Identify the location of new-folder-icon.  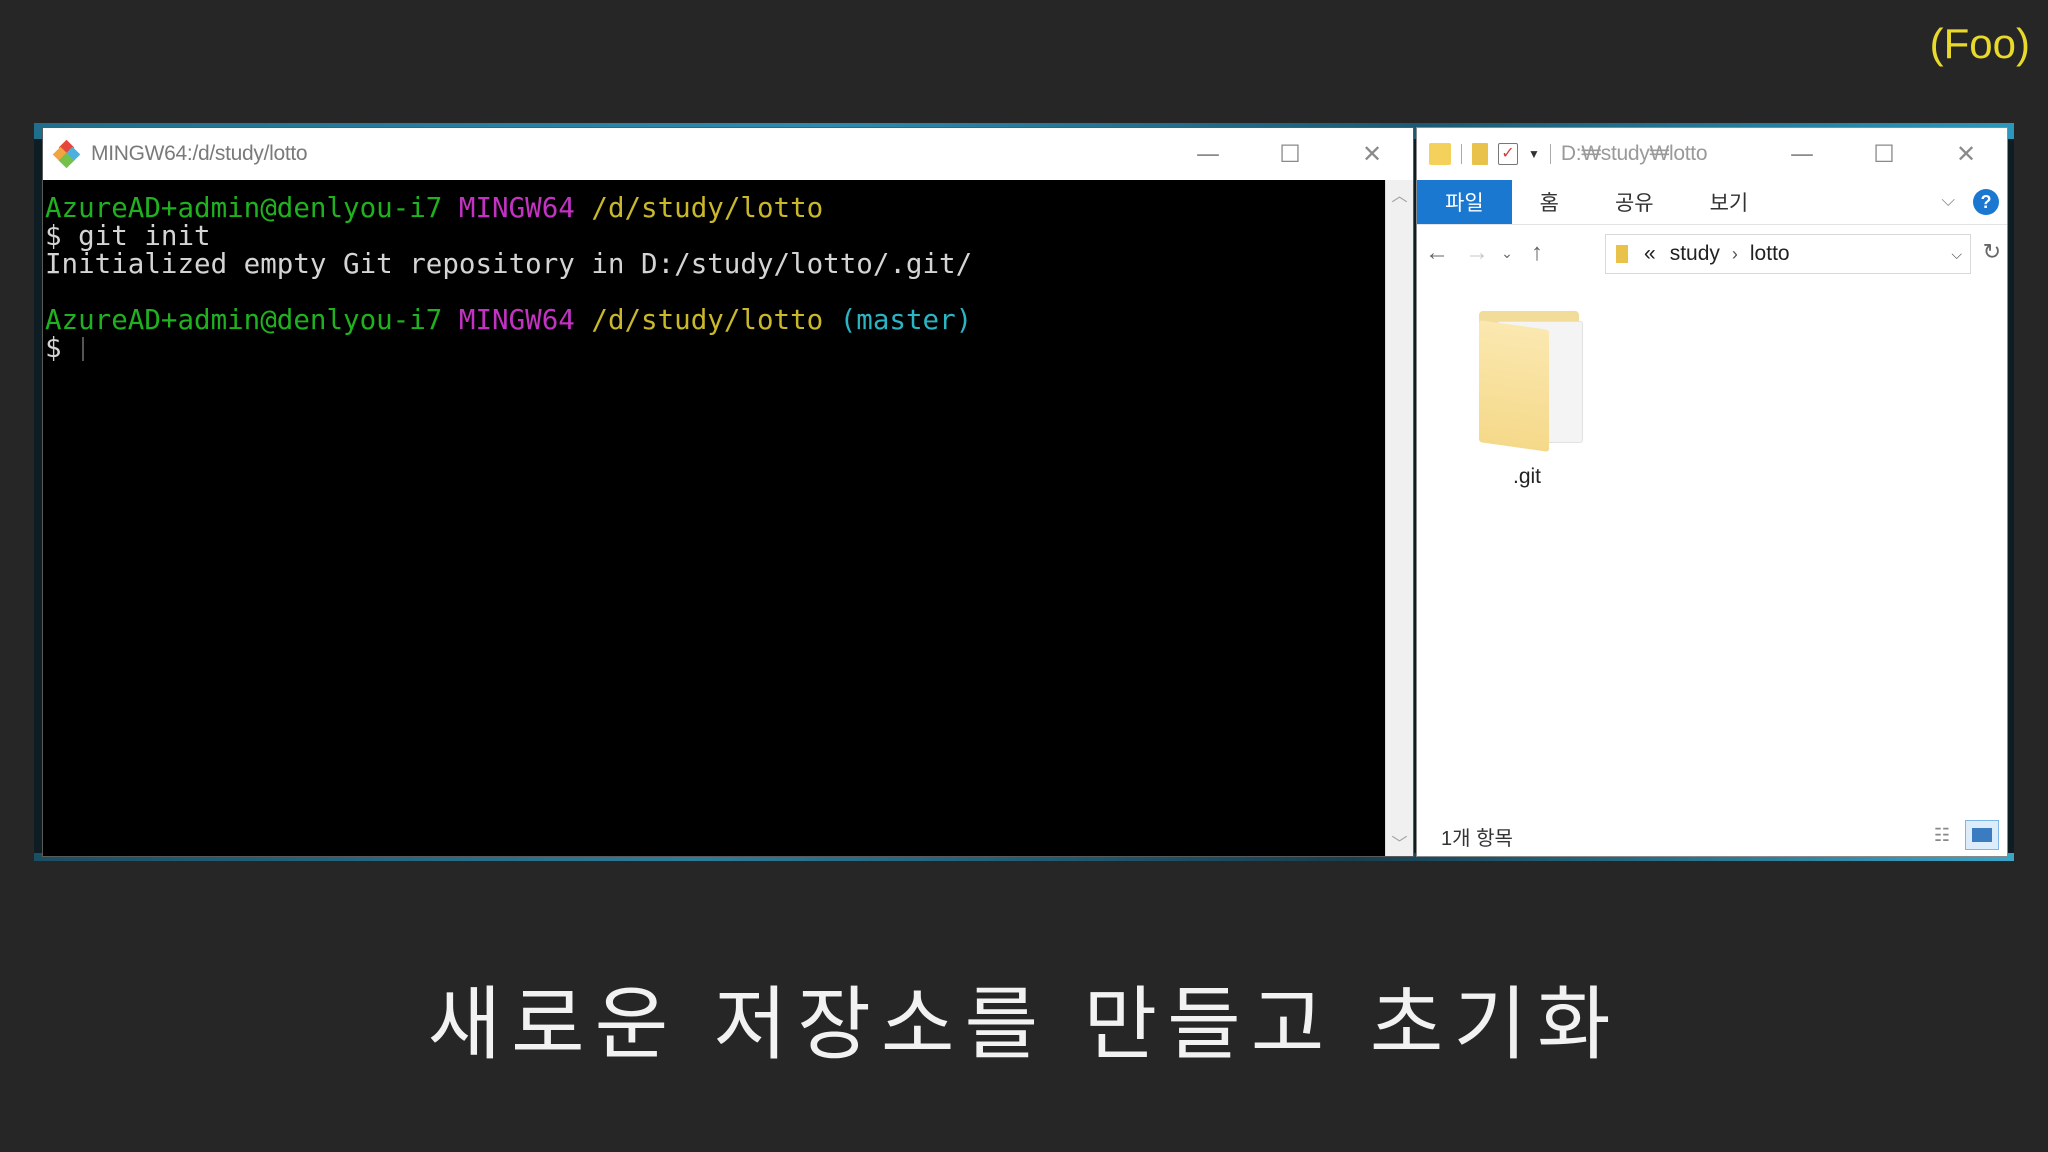
(1480, 154).